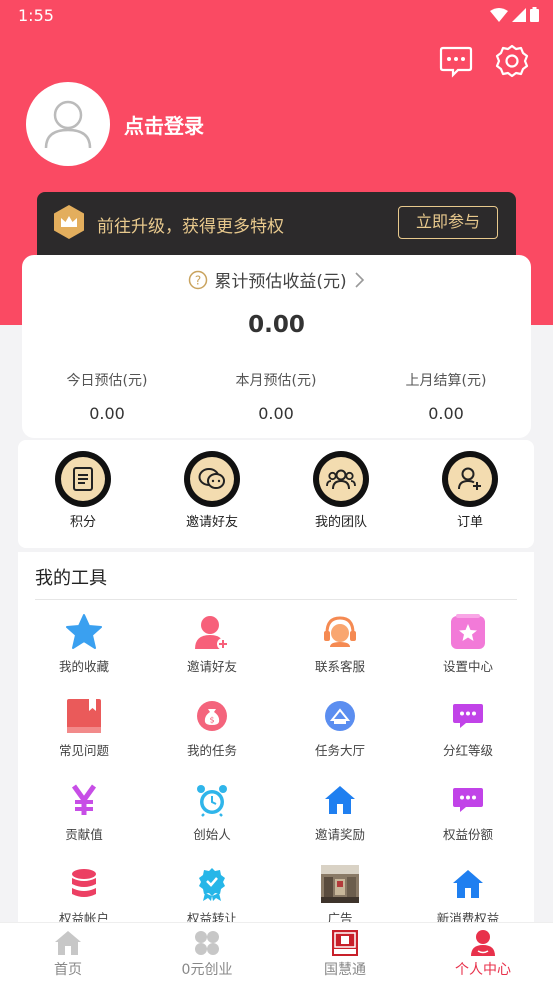  I want to click on tool-label: 贡献值, so click(84, 834).